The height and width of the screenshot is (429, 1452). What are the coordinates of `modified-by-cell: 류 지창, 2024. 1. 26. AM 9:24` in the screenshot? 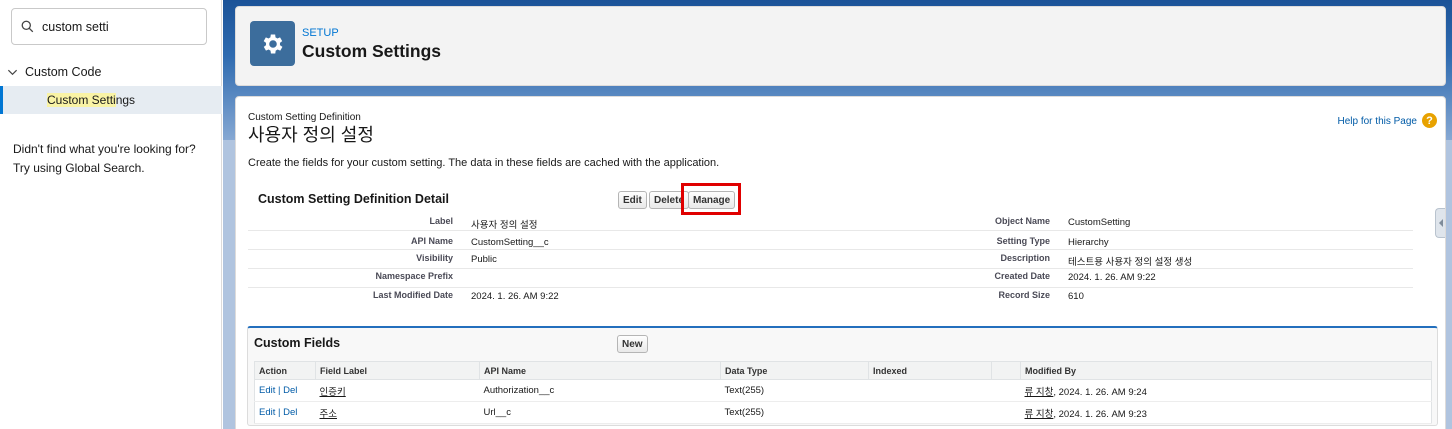 It's located at (1226, 390).